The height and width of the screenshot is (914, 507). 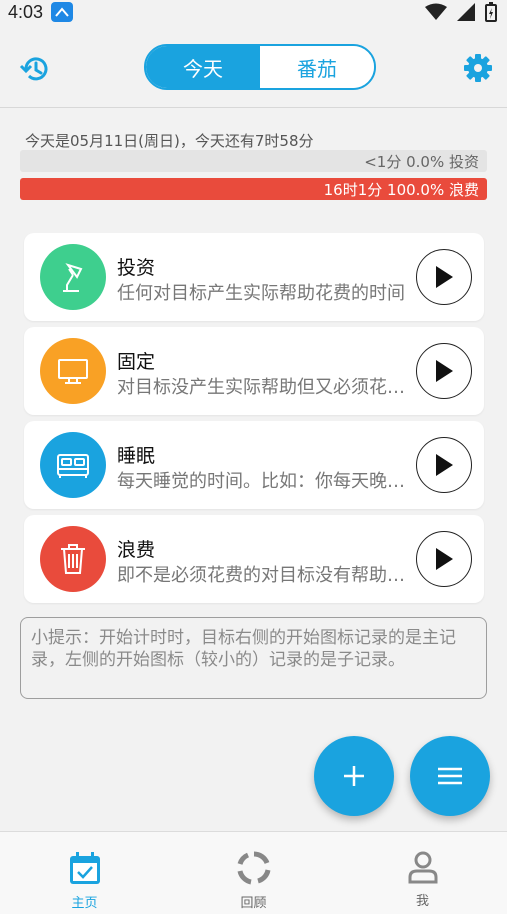 I want to click on menu-button, so click(x=450, y=776).